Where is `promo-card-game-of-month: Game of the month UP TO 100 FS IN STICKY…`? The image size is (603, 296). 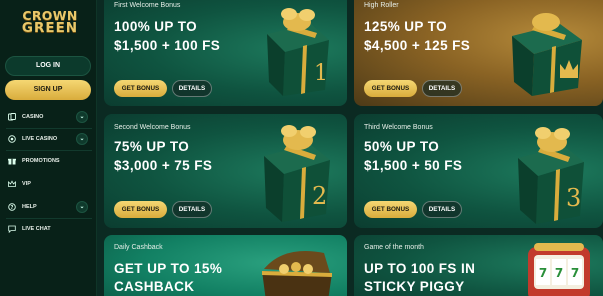
promo-card-game-of-month: Game of the month UP TO 100 FS IN STICKY… is located at coordinates (478, 265).